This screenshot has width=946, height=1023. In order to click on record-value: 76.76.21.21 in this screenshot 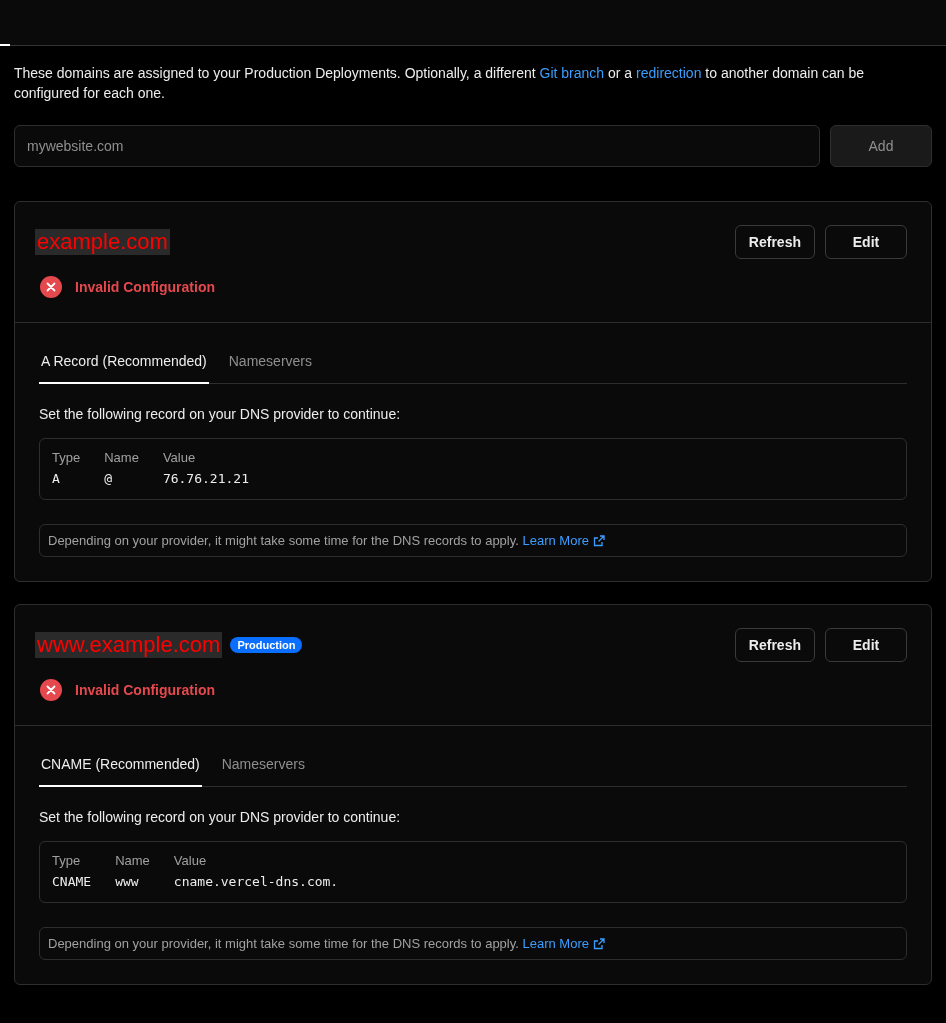, I will do `click(206, 478)`.